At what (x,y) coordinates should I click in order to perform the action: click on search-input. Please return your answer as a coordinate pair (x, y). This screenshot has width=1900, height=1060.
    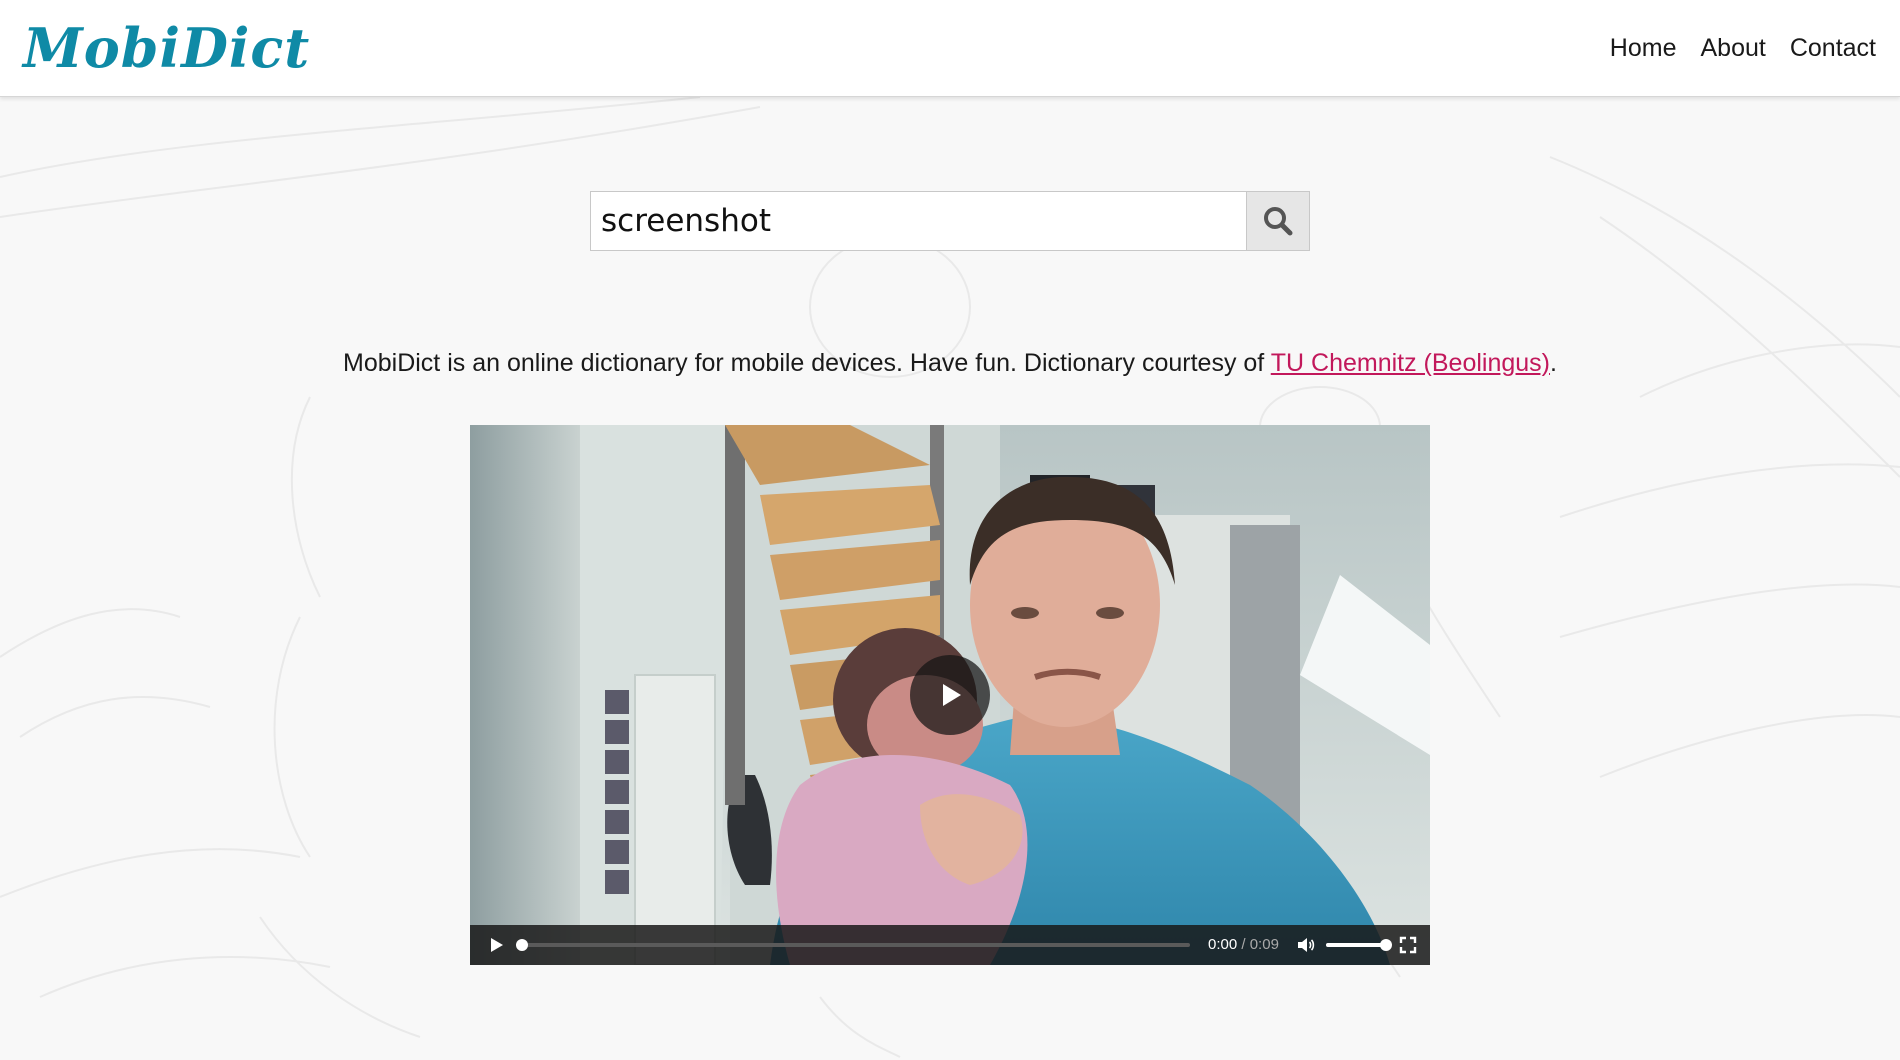
    Looking at the image, I should click on (918, 221).